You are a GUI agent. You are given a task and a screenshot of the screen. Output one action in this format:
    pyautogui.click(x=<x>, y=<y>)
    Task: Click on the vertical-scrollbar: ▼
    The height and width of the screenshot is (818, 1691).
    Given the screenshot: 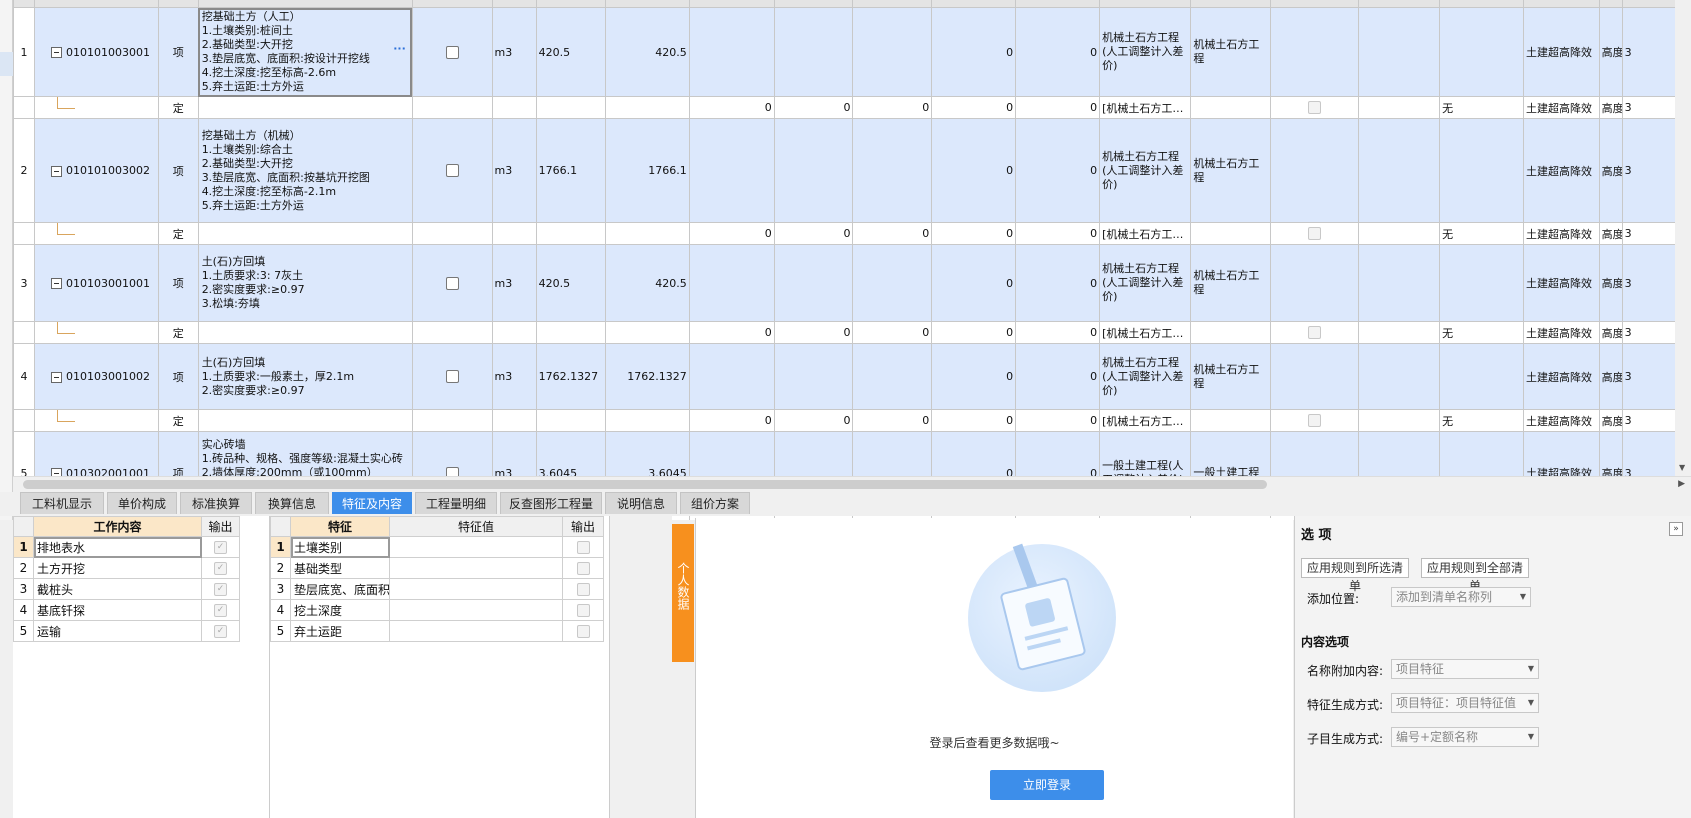 What is the action you would take?
    pyautogui.click(x=1683, y=238)
    